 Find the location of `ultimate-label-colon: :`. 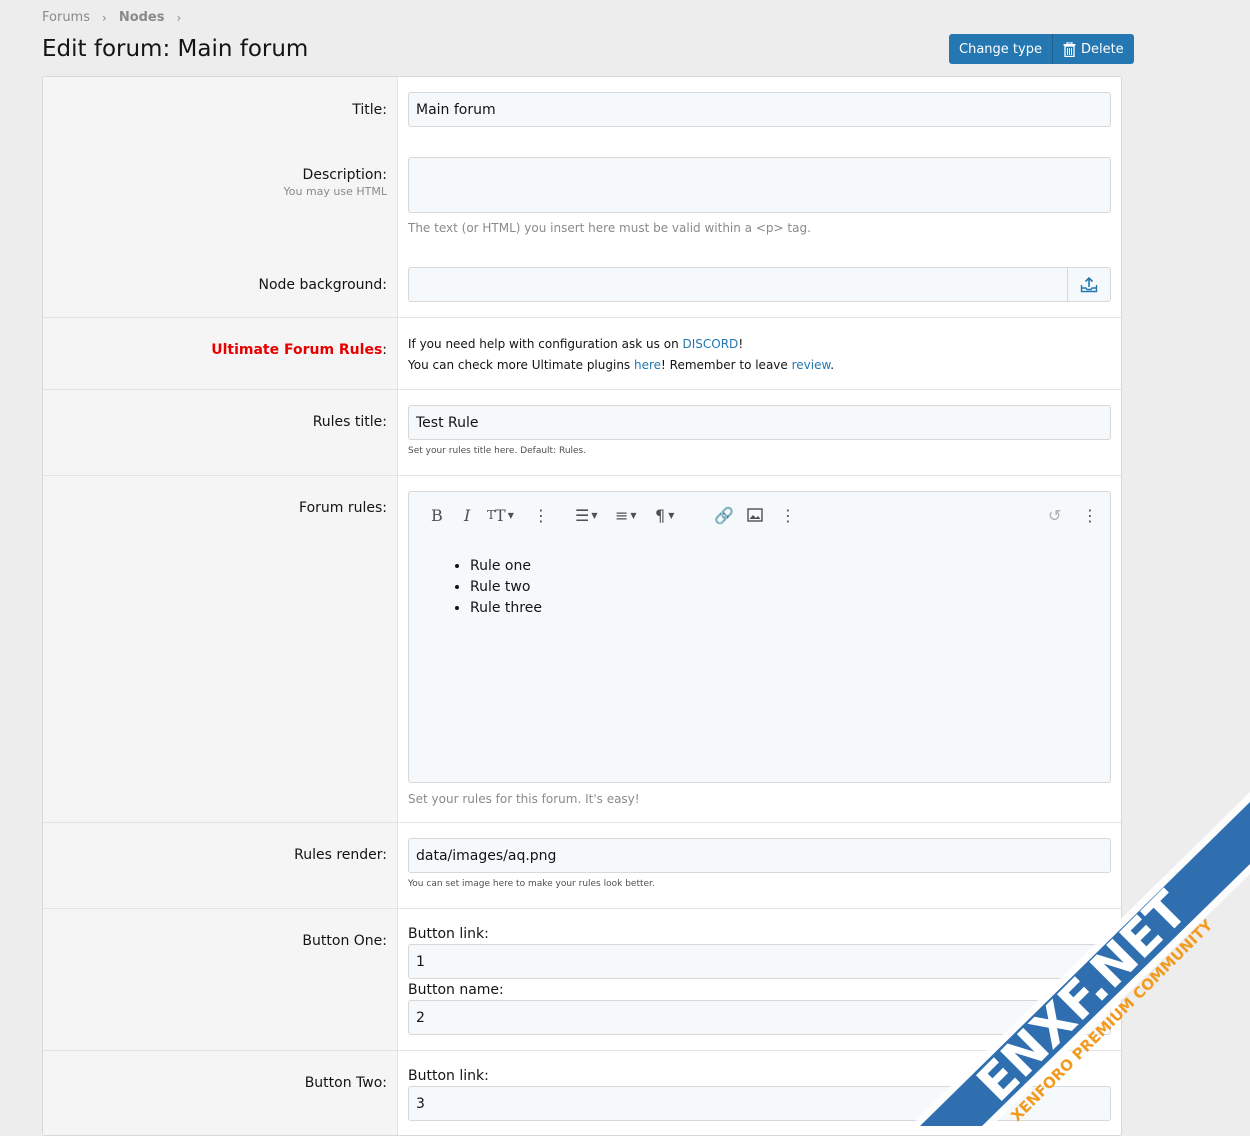

ultimate-label-colon: : is located at coordinates (384, 350).